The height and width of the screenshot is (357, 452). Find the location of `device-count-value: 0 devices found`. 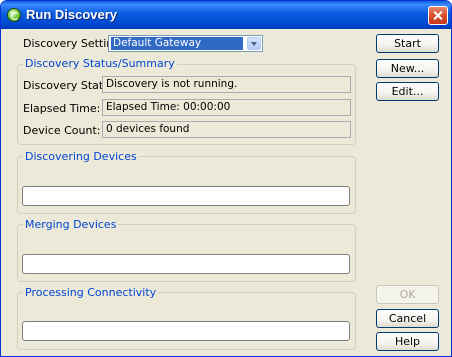

device-count-value: 0 devices found is located at coordinates (226, 129).